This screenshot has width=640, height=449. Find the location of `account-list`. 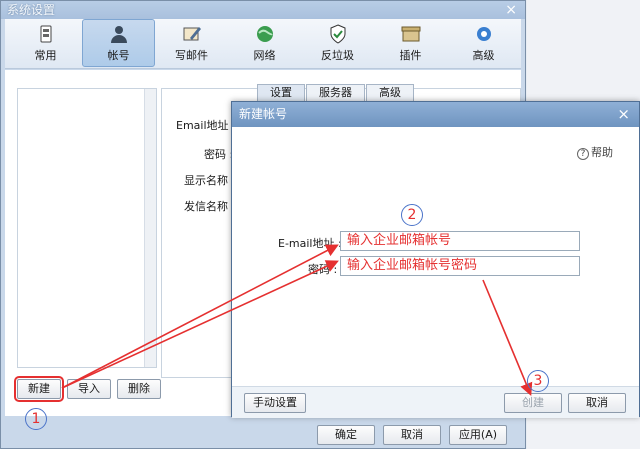

account-list is located at coordinates (87, 228).